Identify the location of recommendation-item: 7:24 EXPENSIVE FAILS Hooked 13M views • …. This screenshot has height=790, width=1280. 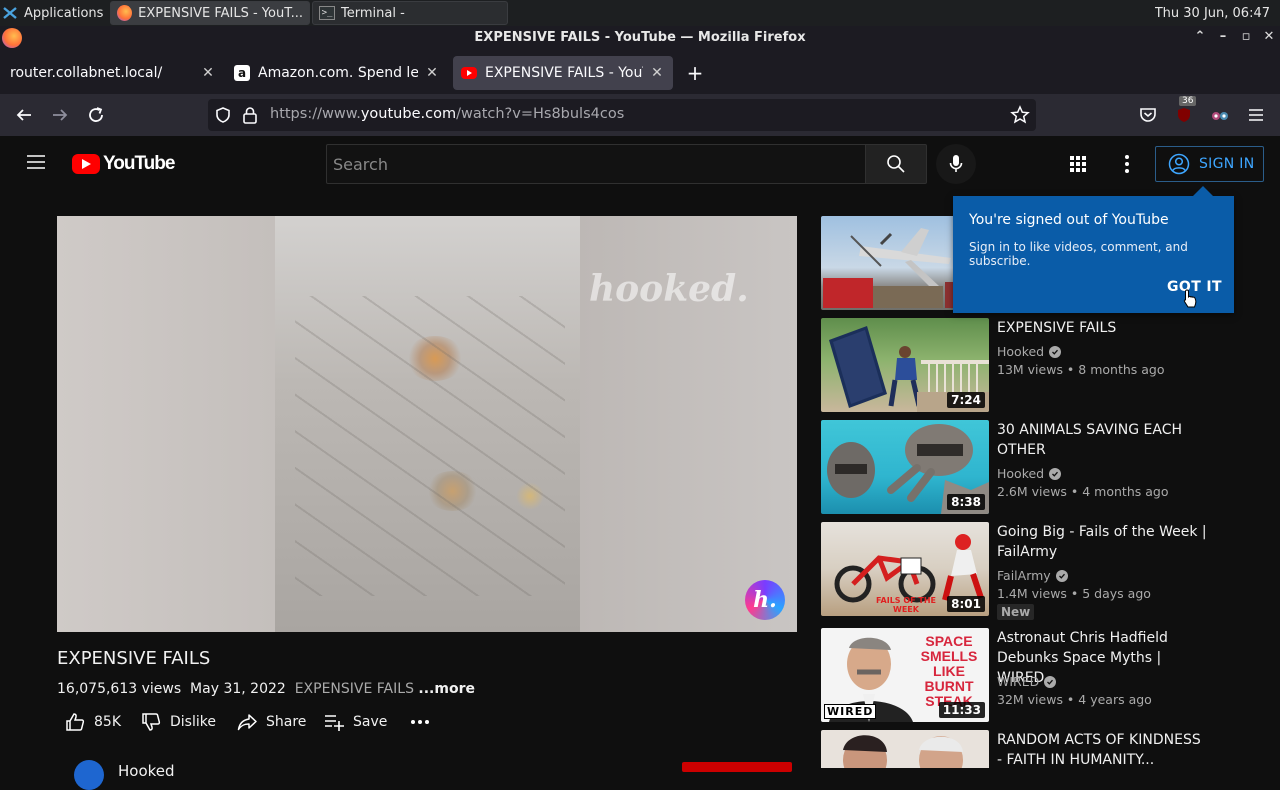
(1031, 365).